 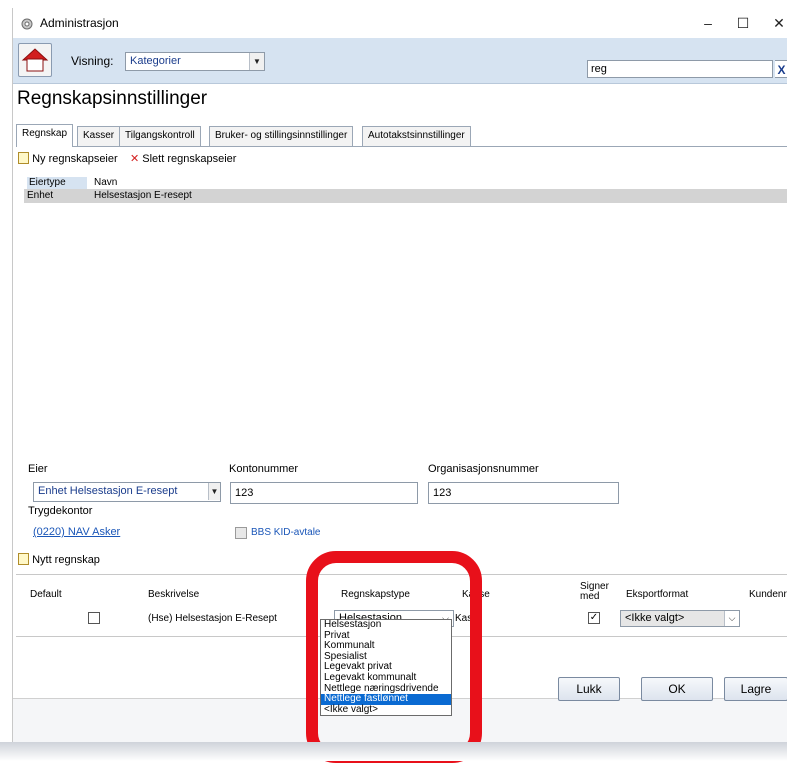 I want to click on eksportformat-select: <Ikke valgt> ⌵, so click(x=680, y=618).